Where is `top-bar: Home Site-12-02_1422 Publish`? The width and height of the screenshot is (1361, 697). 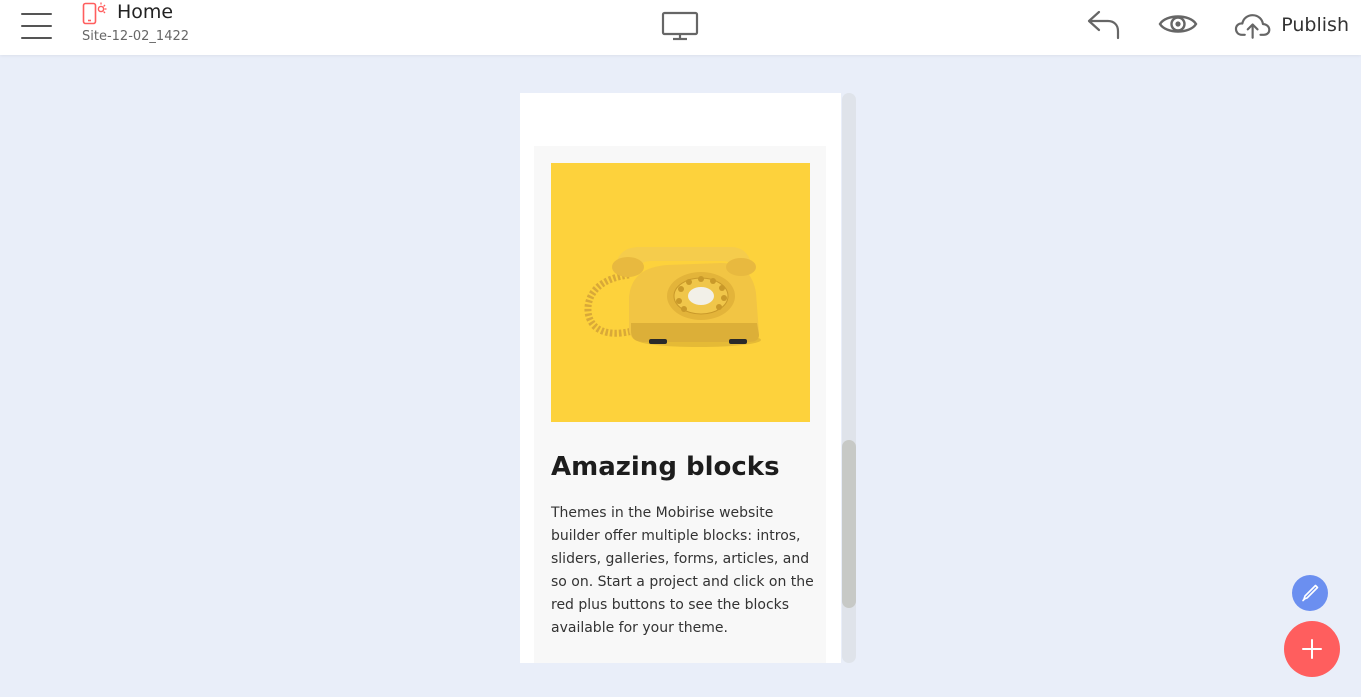 top-bar: Home Site-12-02_1422 Publish is located at coordinates (680, 27).